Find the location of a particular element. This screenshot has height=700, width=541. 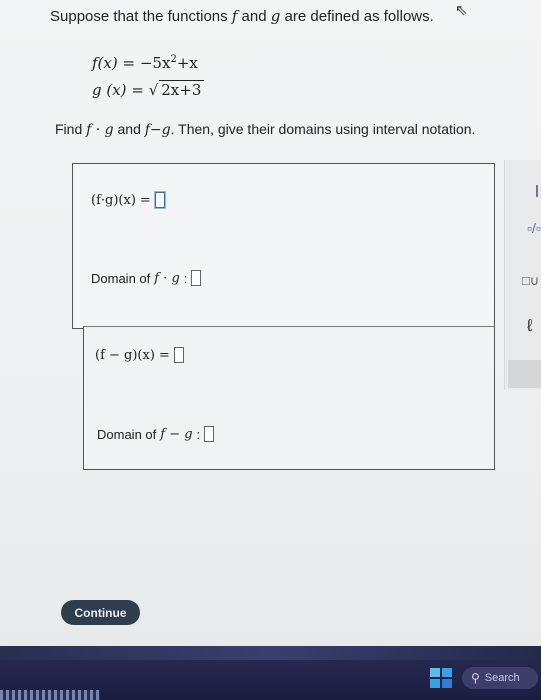

continue-button: Continue is located at coordinates (100, 612).